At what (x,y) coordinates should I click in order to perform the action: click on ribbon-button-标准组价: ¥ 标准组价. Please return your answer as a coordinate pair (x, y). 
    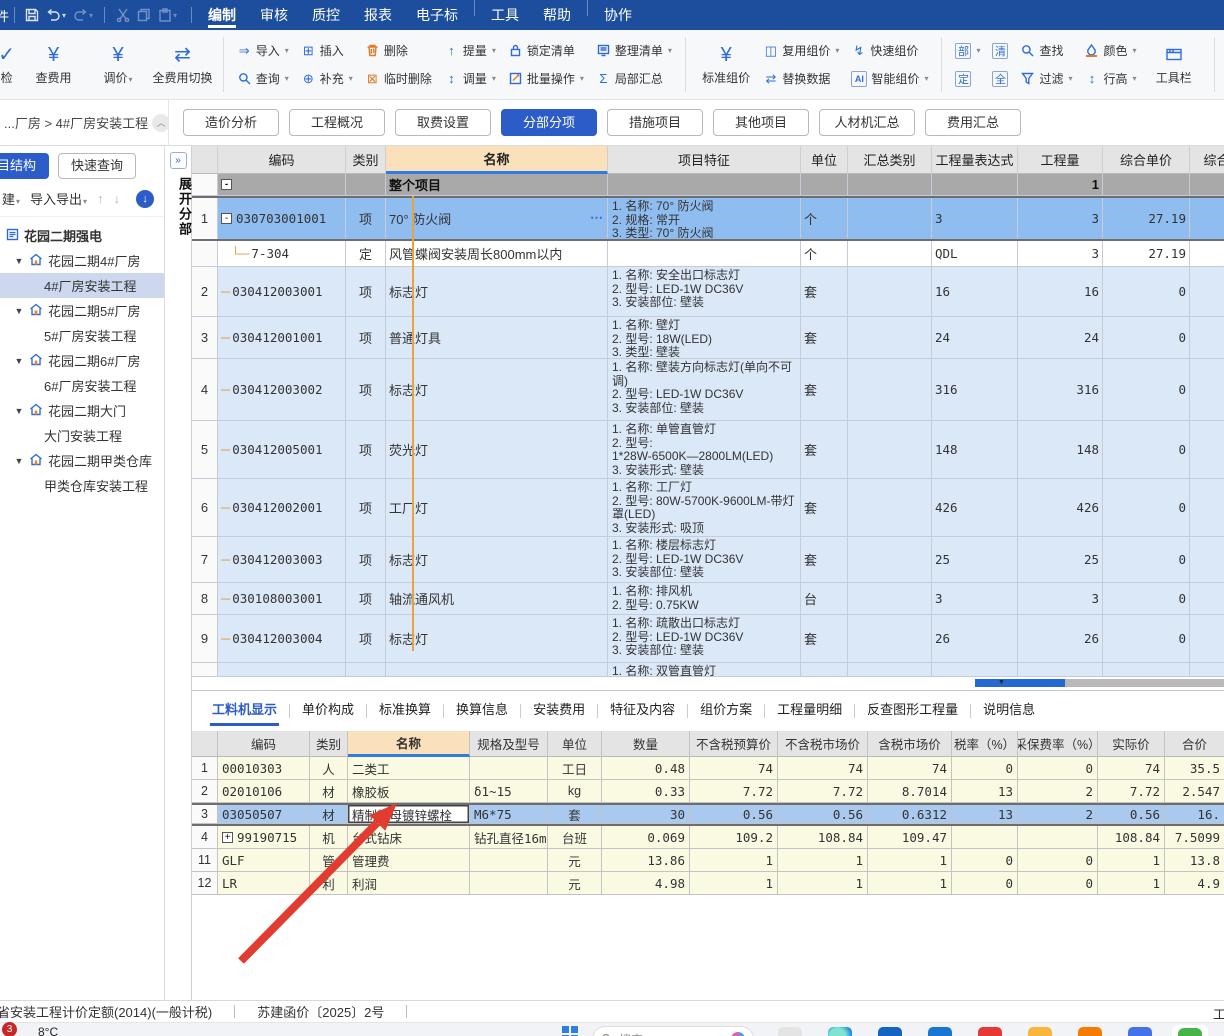
    Looking at the image, I should click on (726, 64).